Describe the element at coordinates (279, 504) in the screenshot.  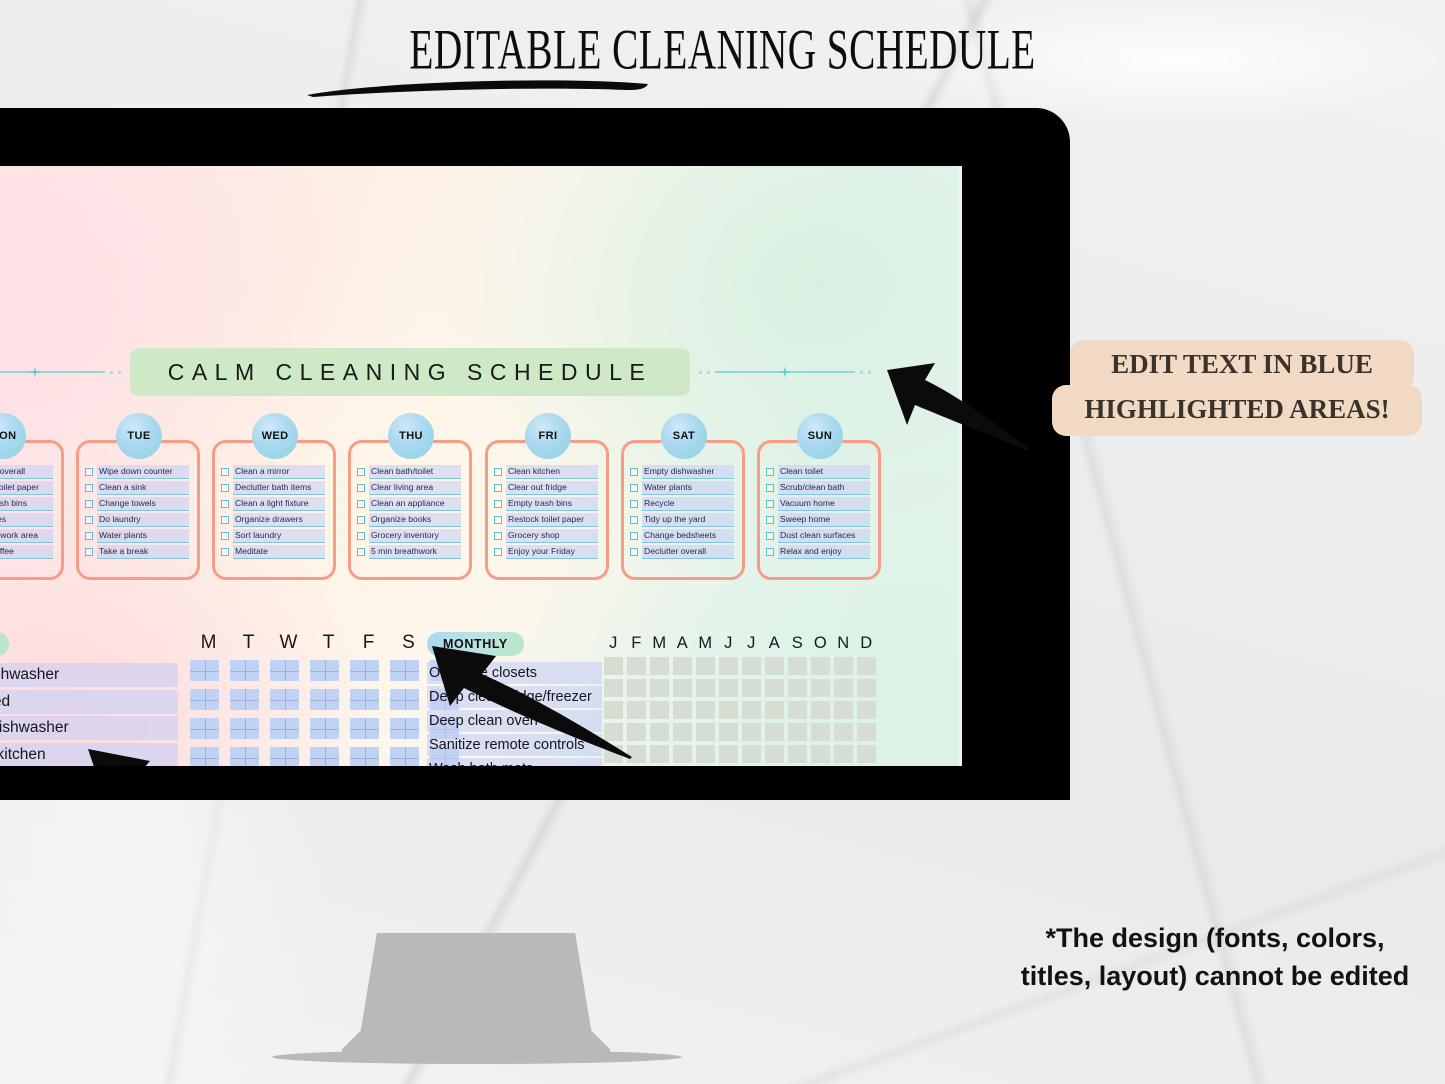
I see `task-text-field: Clean a light fixture` at that location.